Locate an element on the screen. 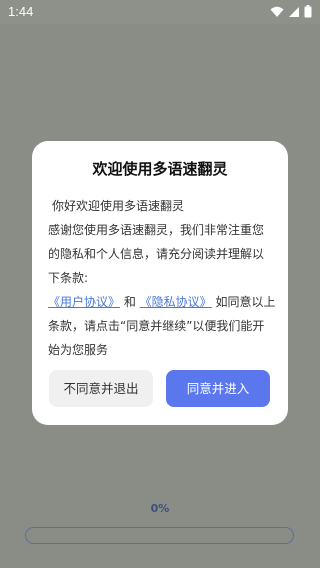  progress-percent: 0% is located at coordinates (160, 508).